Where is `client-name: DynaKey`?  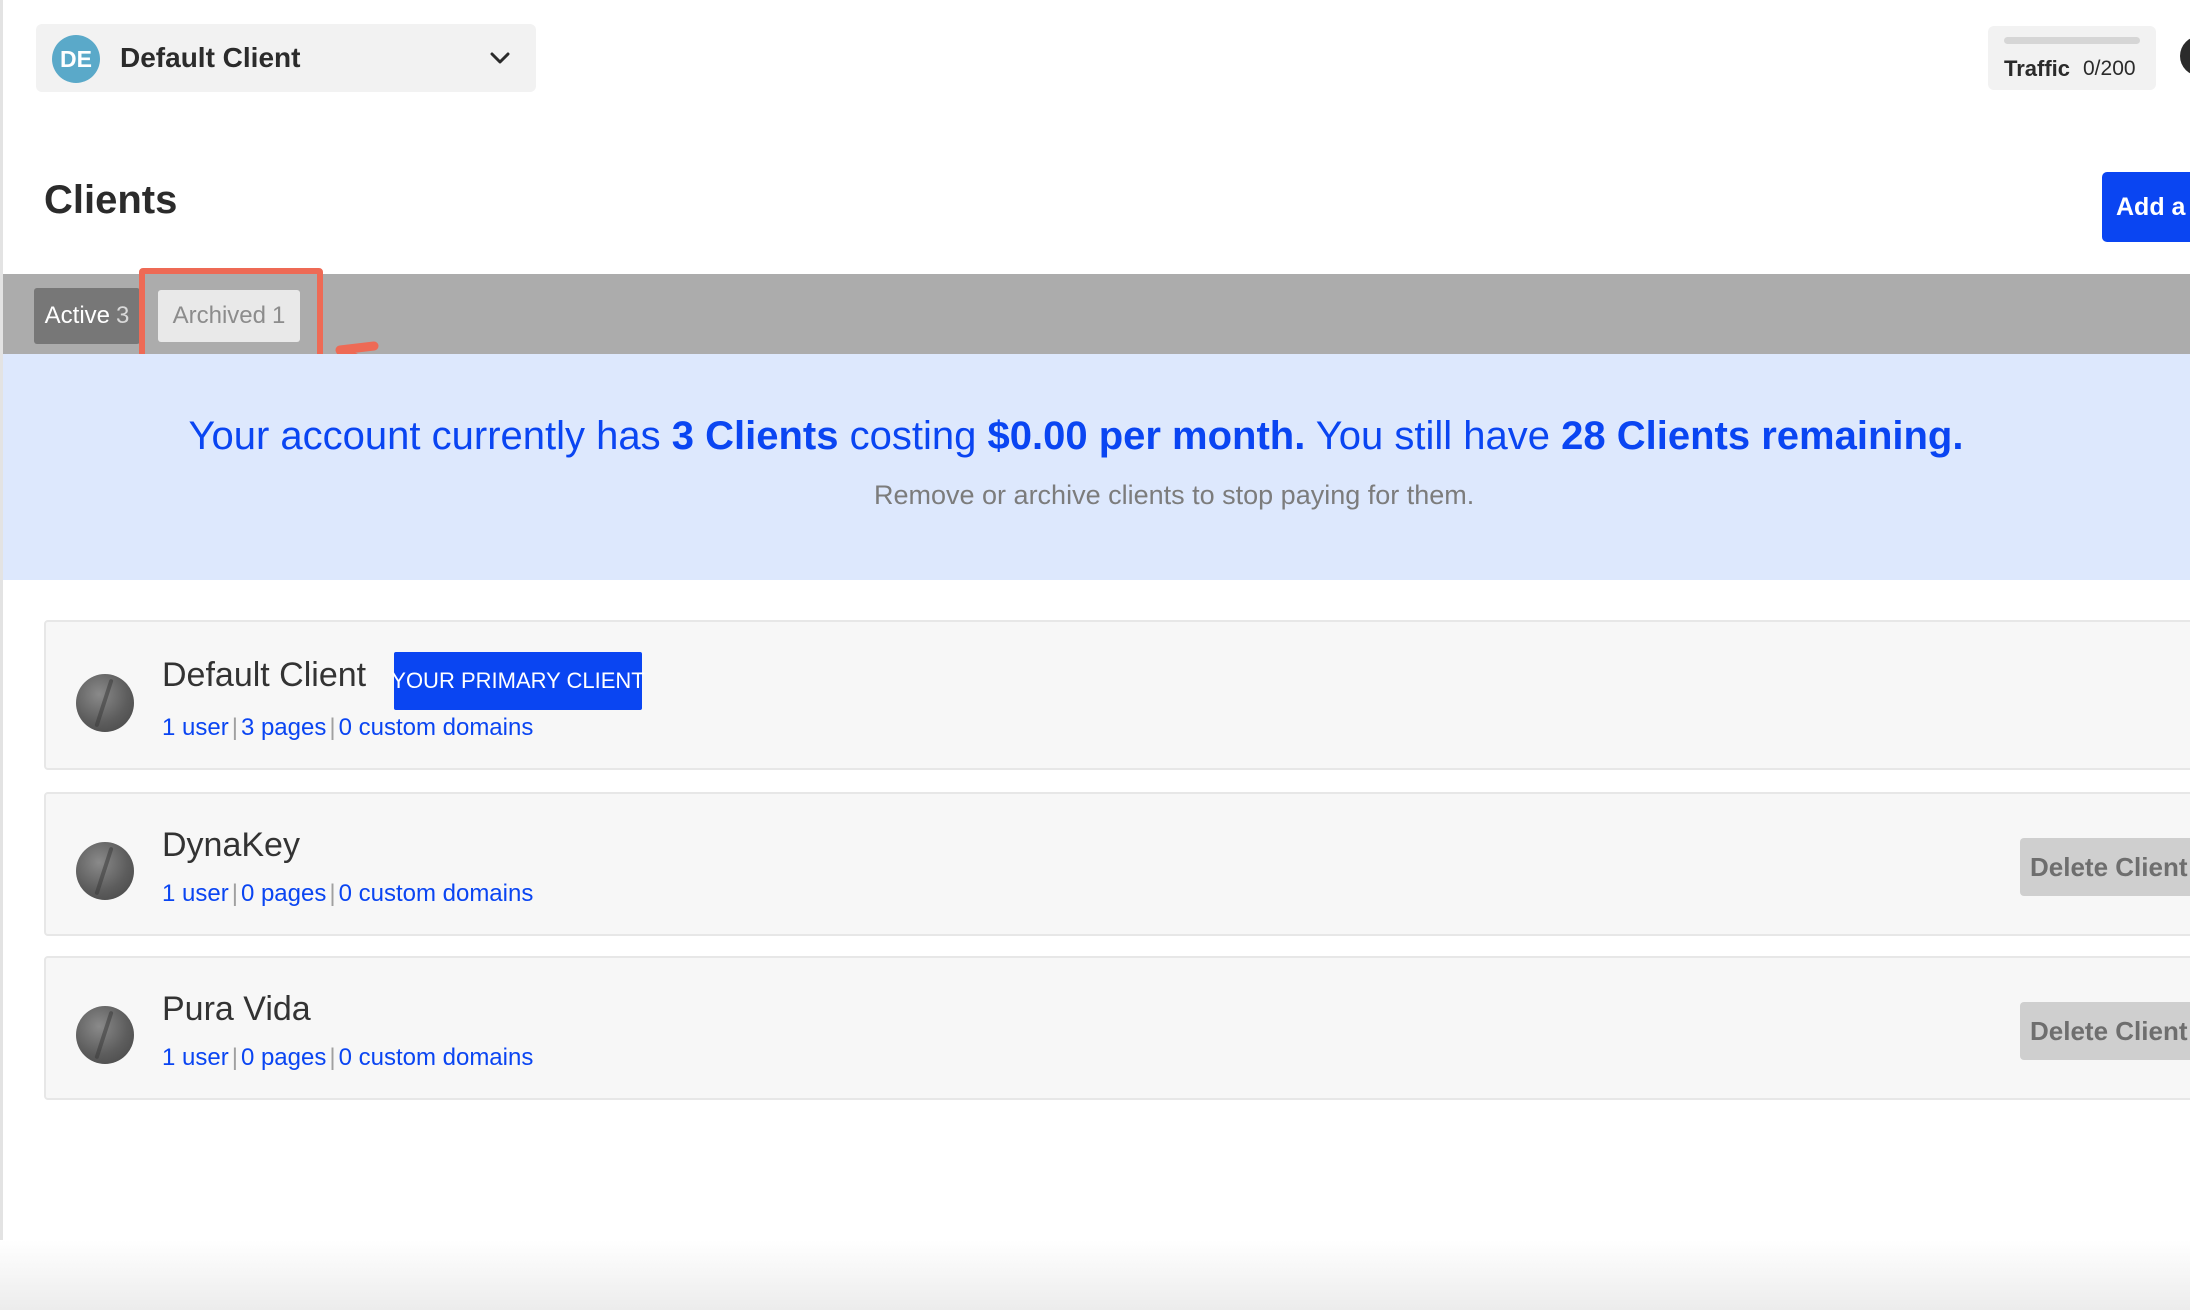 client-name: DynaKey is located at coordinates (231, 845).